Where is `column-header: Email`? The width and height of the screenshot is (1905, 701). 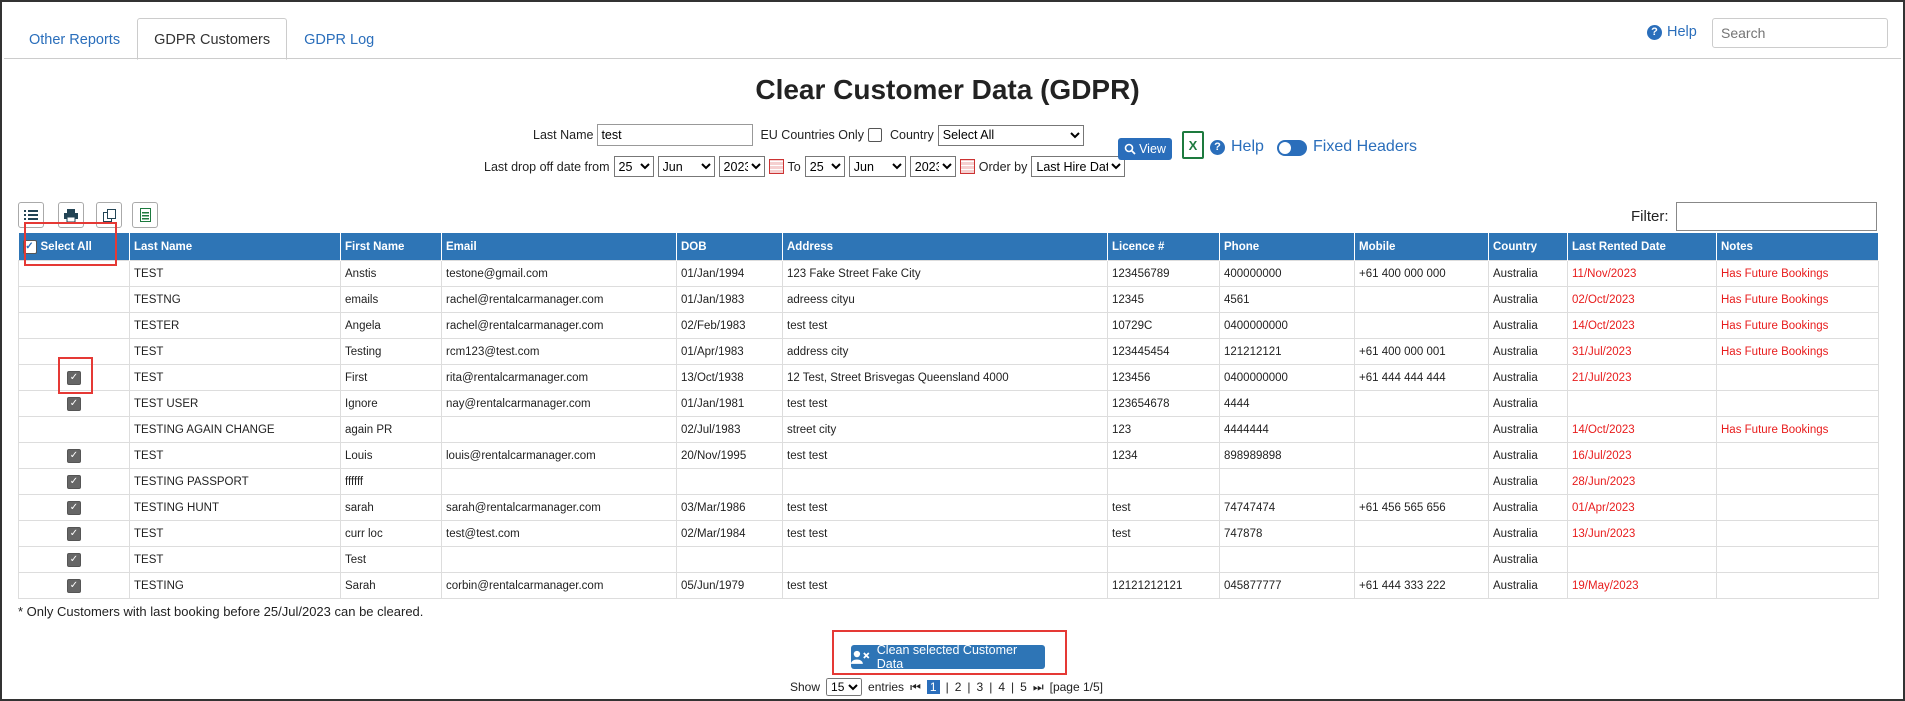
column-header: Email is located at coordinates (559, 247).